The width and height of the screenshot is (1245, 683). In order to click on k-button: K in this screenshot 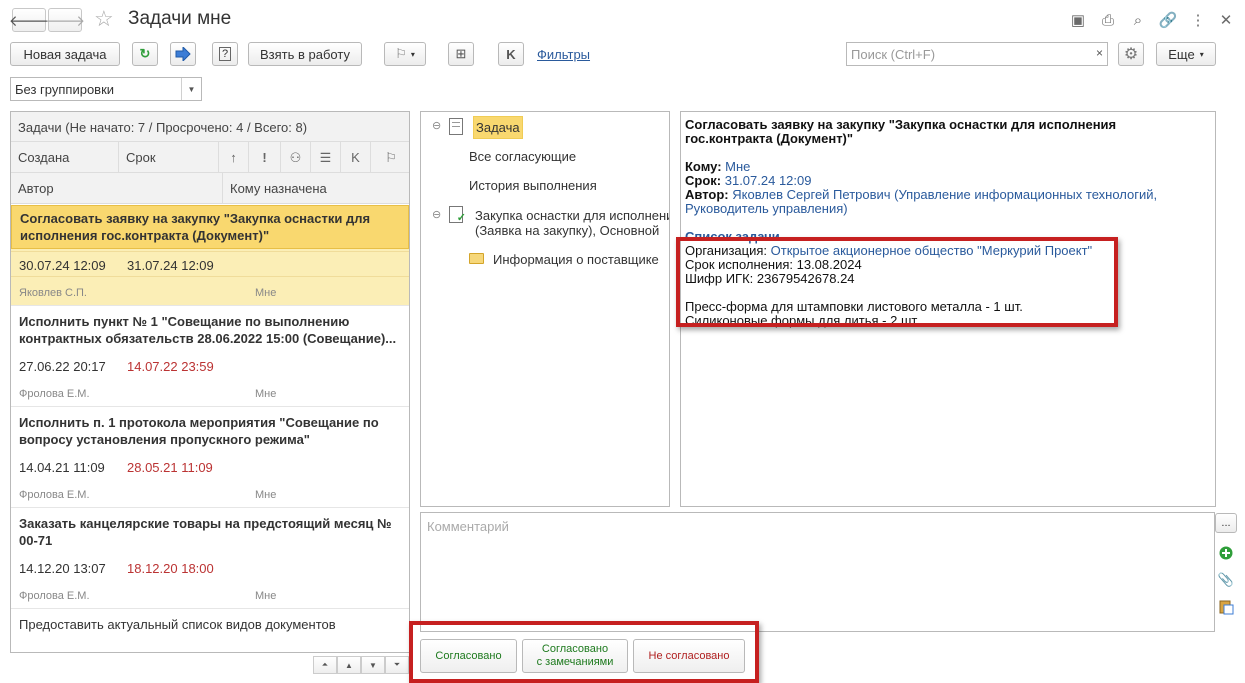, I will do `click(511, 54)`.